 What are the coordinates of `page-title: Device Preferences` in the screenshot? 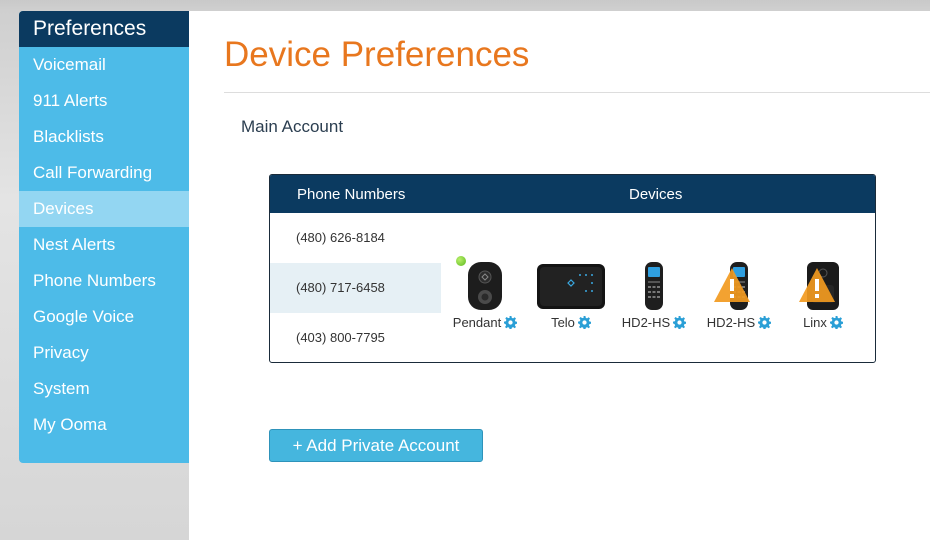 It's located at (377, 54).